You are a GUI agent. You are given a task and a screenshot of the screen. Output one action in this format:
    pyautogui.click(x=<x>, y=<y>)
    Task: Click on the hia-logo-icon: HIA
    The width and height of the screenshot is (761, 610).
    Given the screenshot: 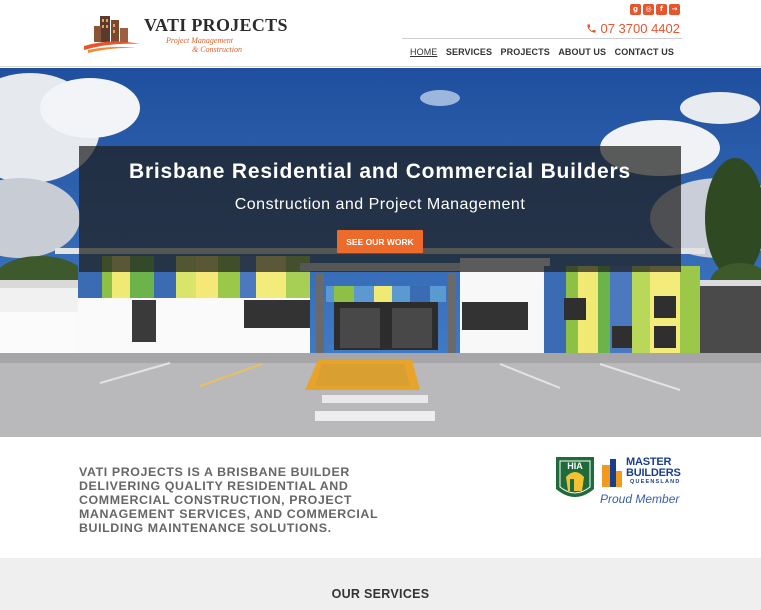 What is the action you would take?
    pyautogui.click(x=575, y=479)
    